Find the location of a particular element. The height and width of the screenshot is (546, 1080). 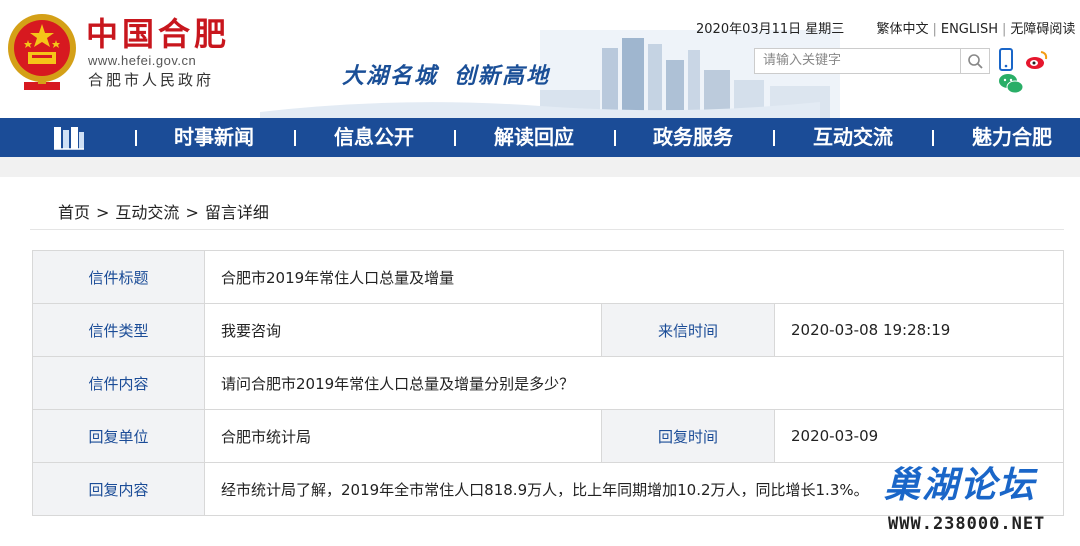

table-row: 信件内容 请问合肥市2019年常住人口总量及增量分别是多少？ is located at coordinates (548, 383).